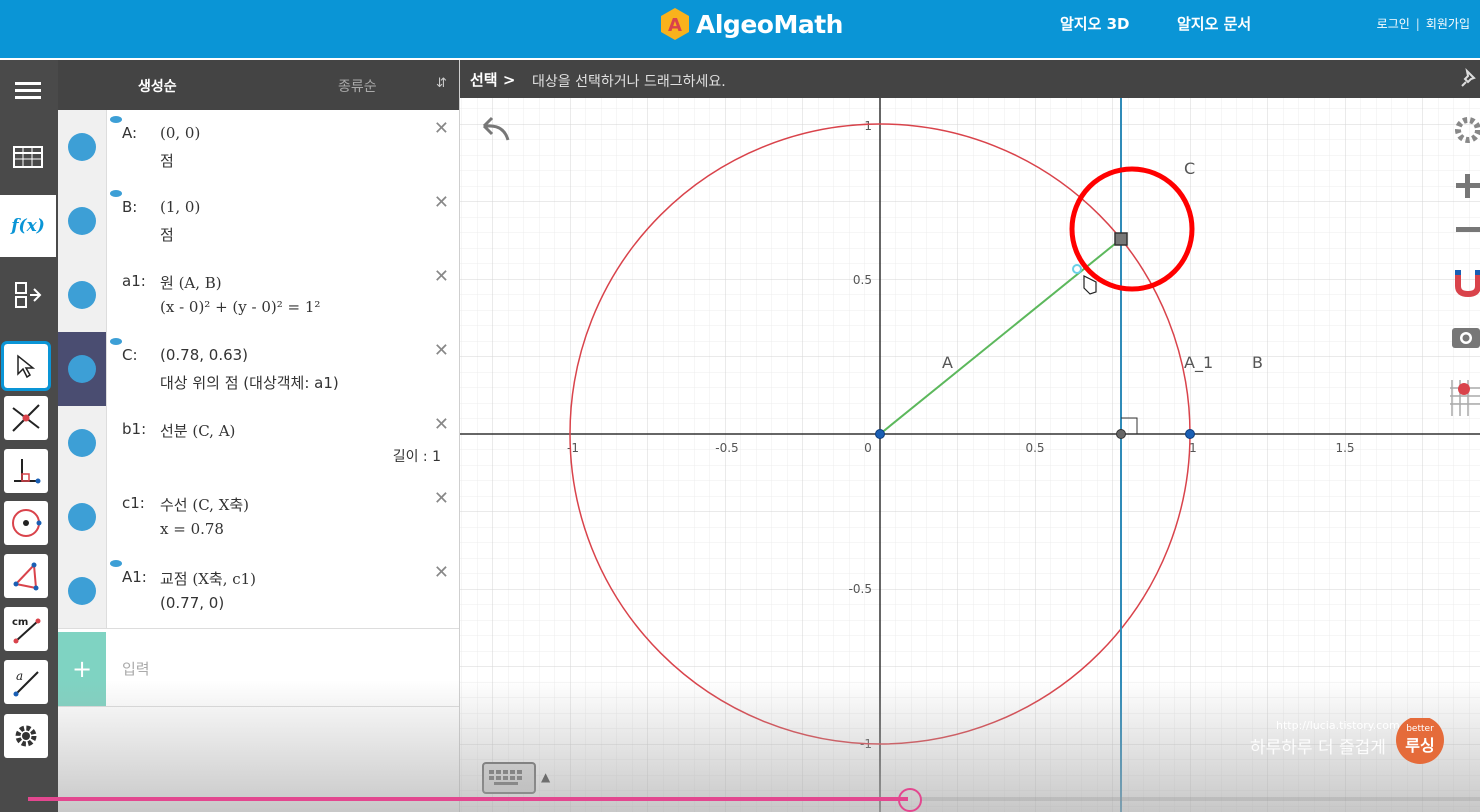  I want to click on label-B: B, so click(1257, 362).